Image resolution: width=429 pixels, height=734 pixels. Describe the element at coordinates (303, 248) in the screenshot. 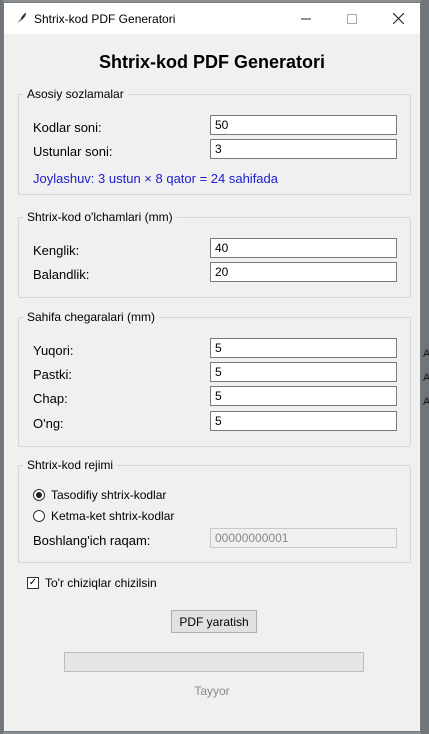

I see `width-input` at that location.